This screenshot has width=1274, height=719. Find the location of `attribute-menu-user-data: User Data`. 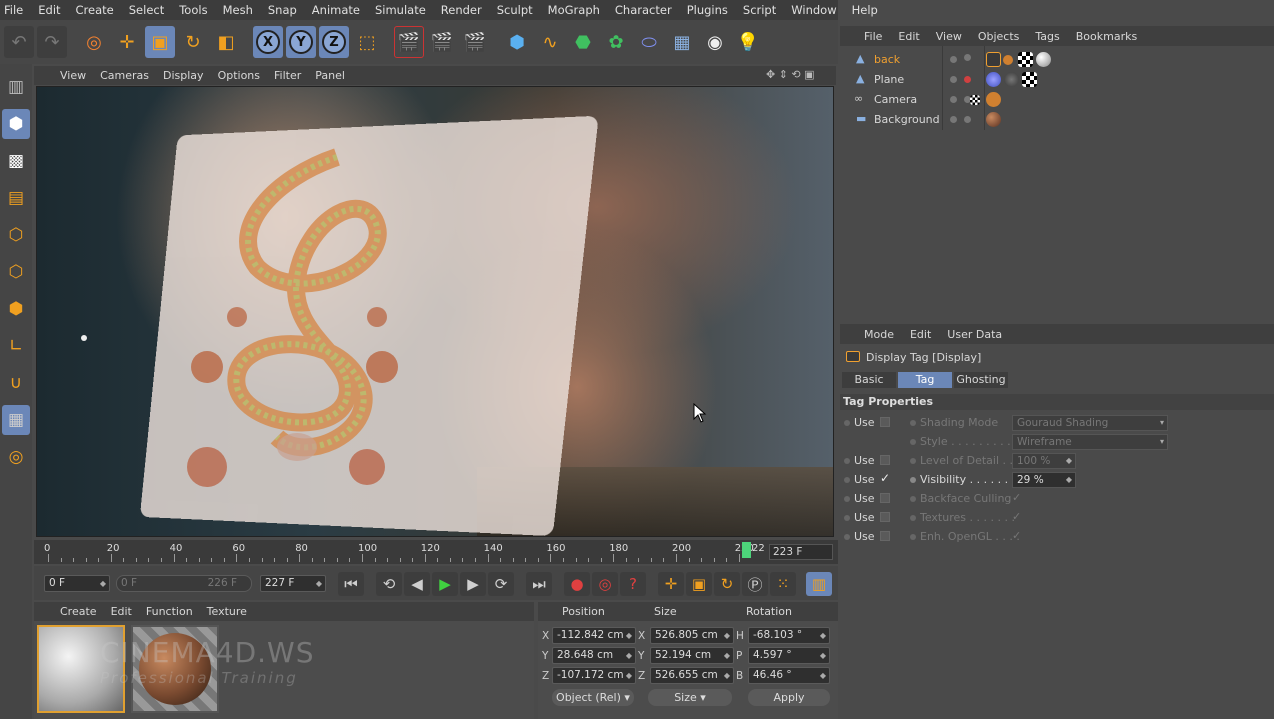

attribute-menu-user-data: User Data is located at coordinates (974, 334).